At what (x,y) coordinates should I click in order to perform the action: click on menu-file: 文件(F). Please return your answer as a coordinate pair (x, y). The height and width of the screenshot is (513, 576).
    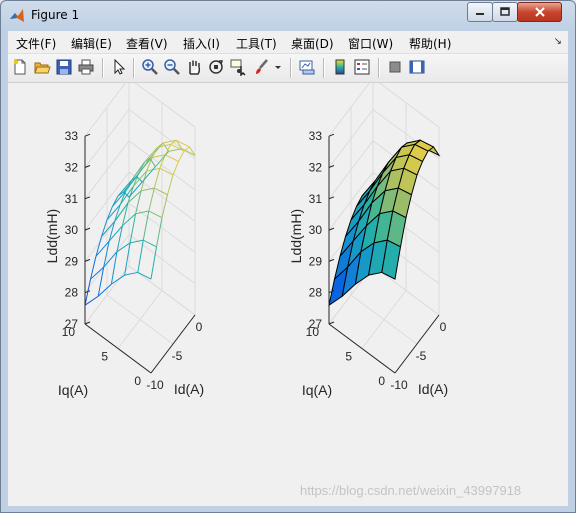
    Looking at the image, I should click on (36, 43).